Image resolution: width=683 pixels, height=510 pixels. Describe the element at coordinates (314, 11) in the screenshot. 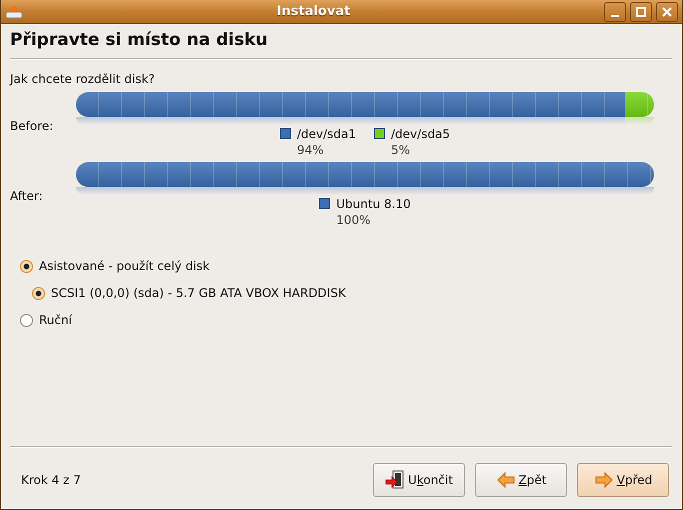

I see `window-title: Instalovat` at that location.